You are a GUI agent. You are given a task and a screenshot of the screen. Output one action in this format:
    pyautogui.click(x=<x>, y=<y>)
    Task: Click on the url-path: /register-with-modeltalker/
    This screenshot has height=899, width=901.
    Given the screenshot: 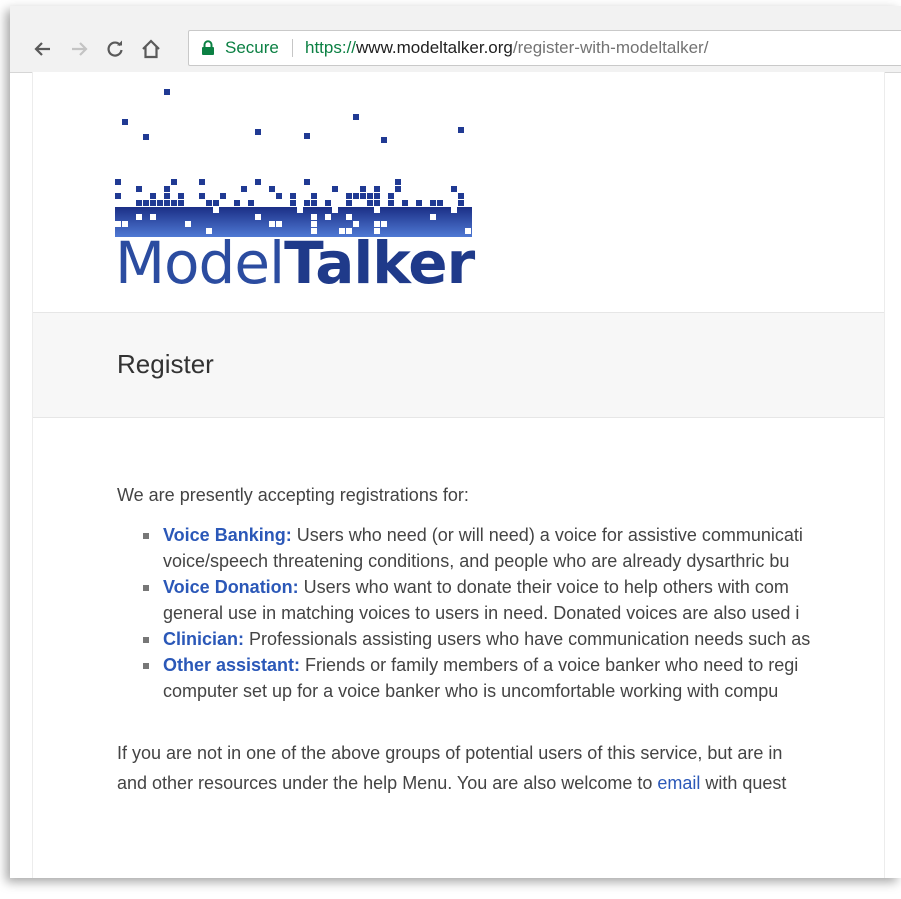 What is the action you would take?
    pyautogui.click(x=610, y=47)
    